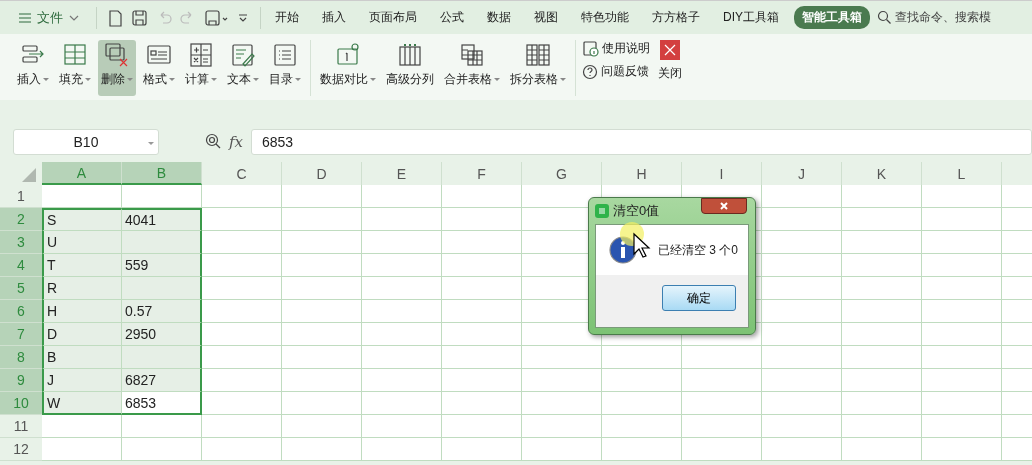 Image resolution: width=1032 pixels, height=465 pixels. I want to click on menu-icon, so click(25, 17).